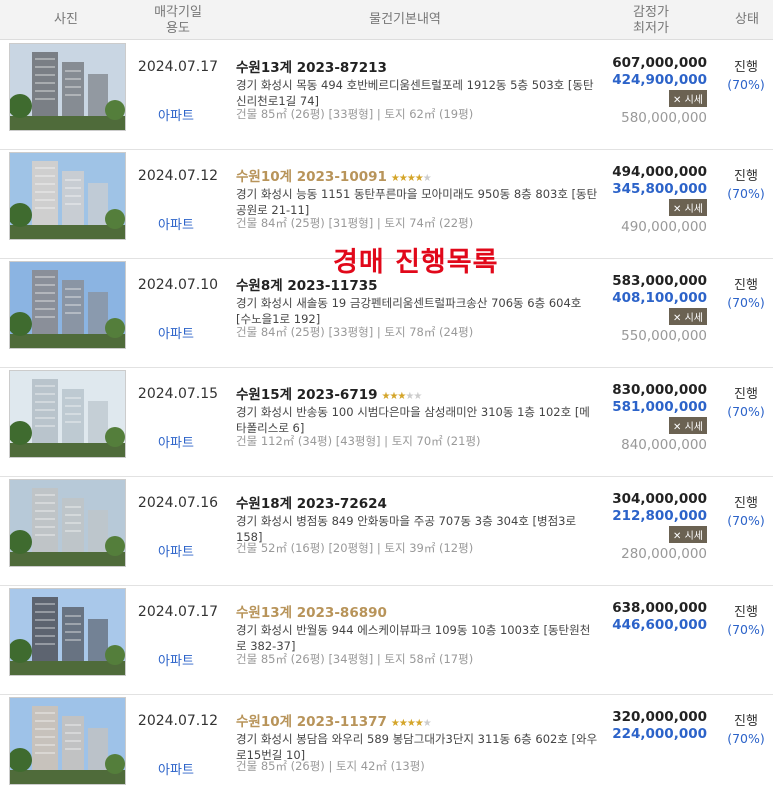 The width and height of the screenshot is (773, 786). I want to click on case-number: 수원15계 2023-6719, so click(307, 395).